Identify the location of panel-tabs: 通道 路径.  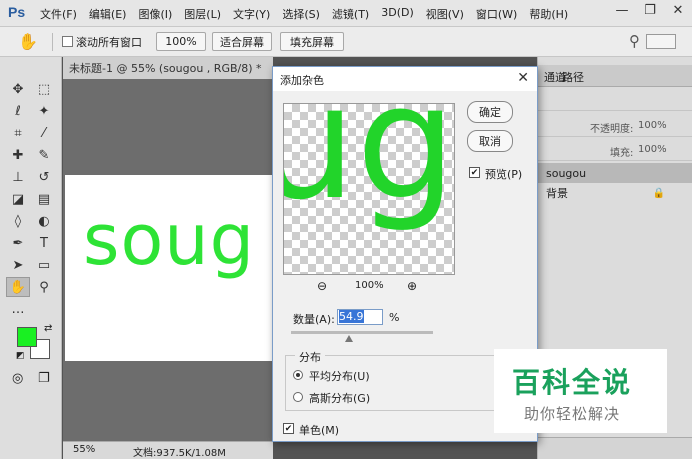
(615, 76).